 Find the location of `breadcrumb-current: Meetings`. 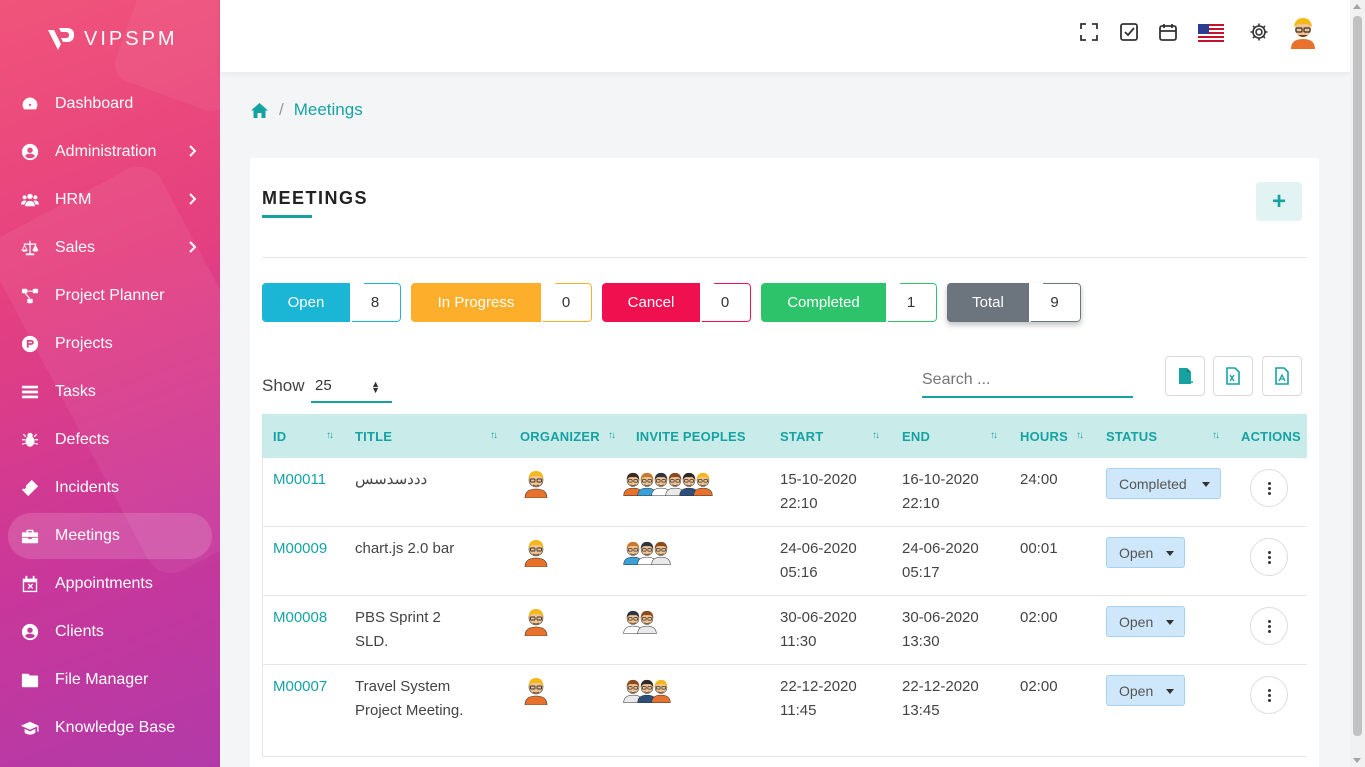

breadcrumb-current: Meetings is located at coordinates (328, 110).